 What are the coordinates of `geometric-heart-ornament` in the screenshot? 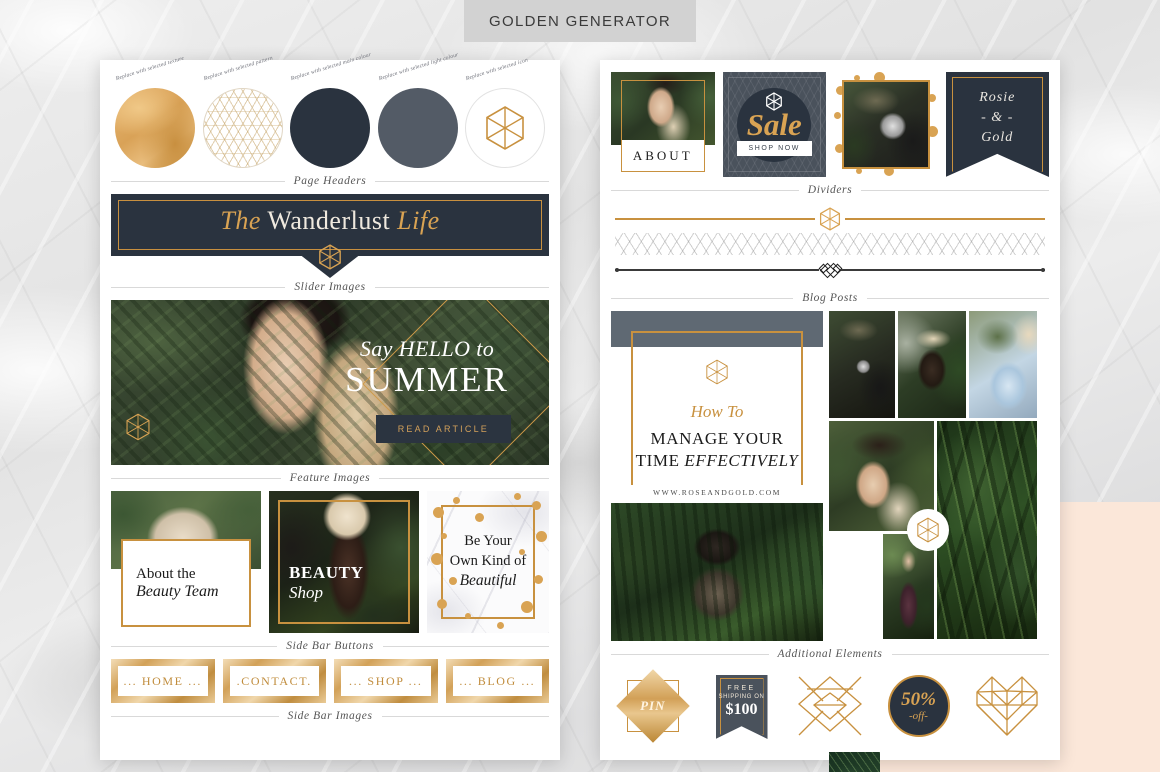 It's located at (1007, 706).